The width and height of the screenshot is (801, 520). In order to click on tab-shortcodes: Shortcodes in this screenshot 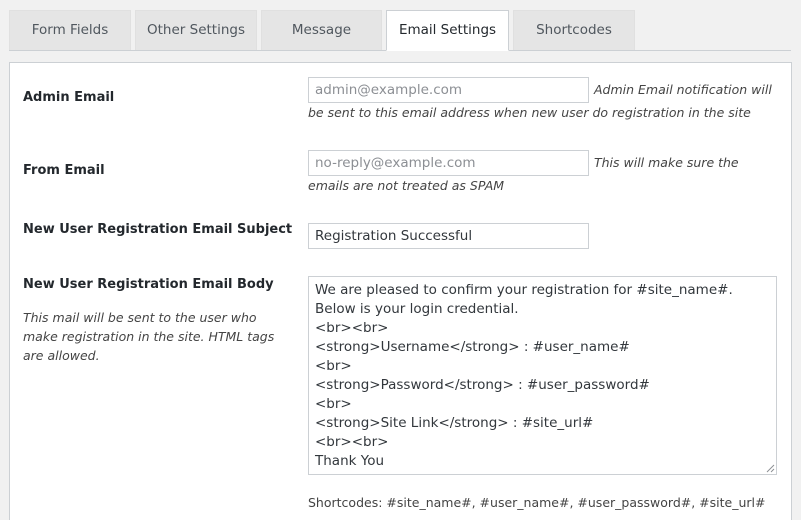, I will do `click(574, 30)`.